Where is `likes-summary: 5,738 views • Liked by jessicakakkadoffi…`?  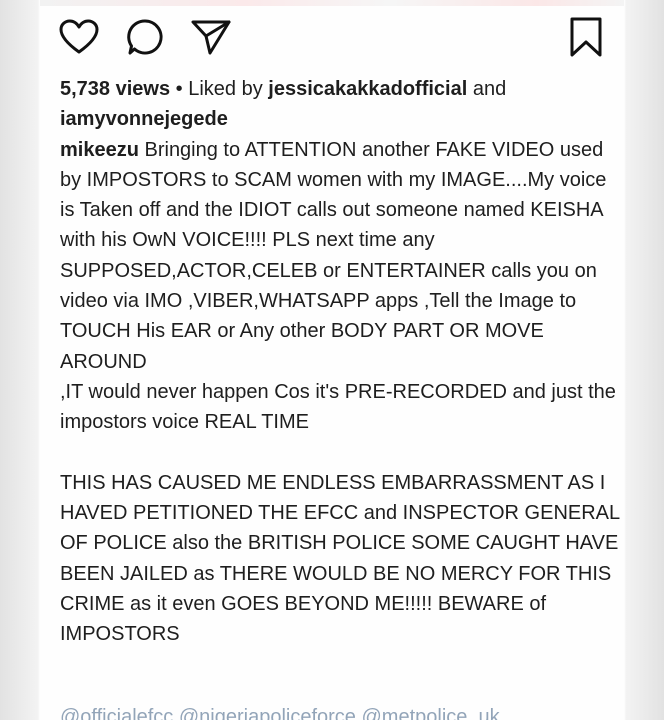 likes-summary: 5,738 views • Liked by jessicakakkadoffi… is located at coordinates (340, 89).